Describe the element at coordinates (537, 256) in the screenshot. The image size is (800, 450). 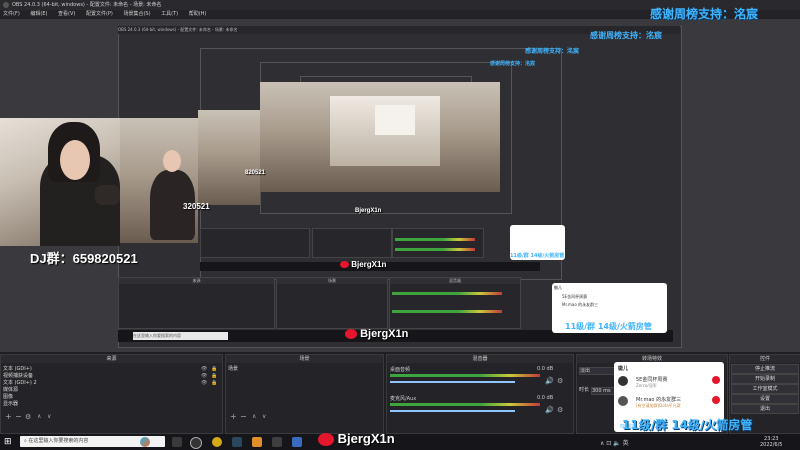
I see `level-banner-3: 11级/群 14级/火箭房管` at that location.